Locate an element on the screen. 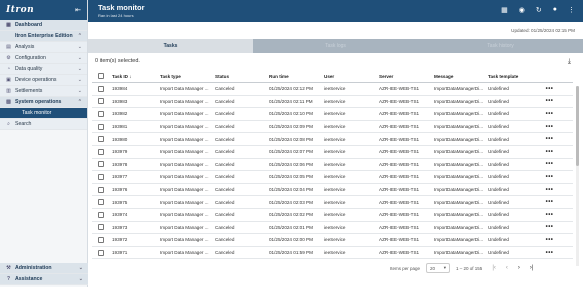  column-header: Task template is located at coordinates (515, 76).